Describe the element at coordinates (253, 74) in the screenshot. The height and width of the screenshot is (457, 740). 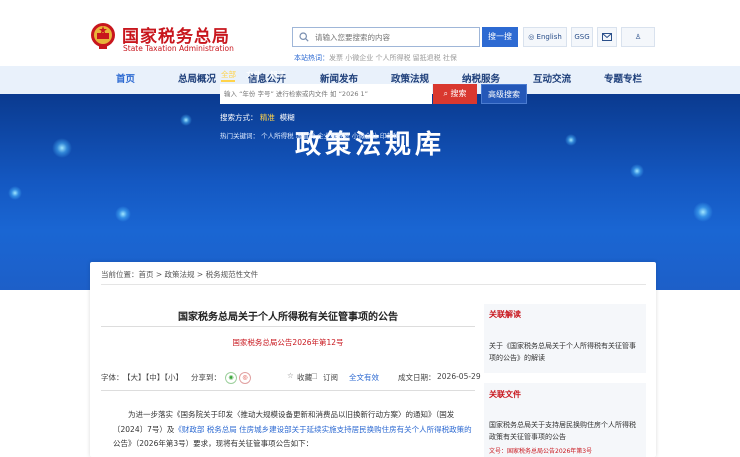
I see `tab-files: 文件` at that location.